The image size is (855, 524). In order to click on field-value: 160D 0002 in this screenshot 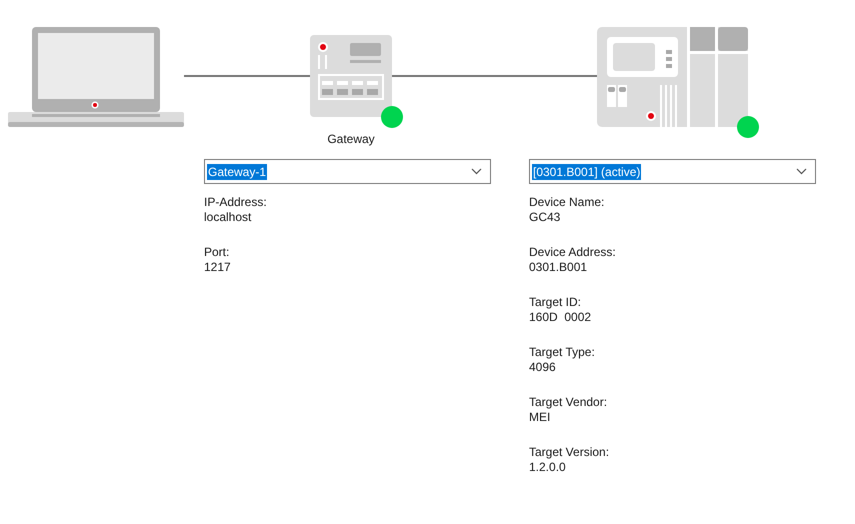, I will do `click(560, 317)`.